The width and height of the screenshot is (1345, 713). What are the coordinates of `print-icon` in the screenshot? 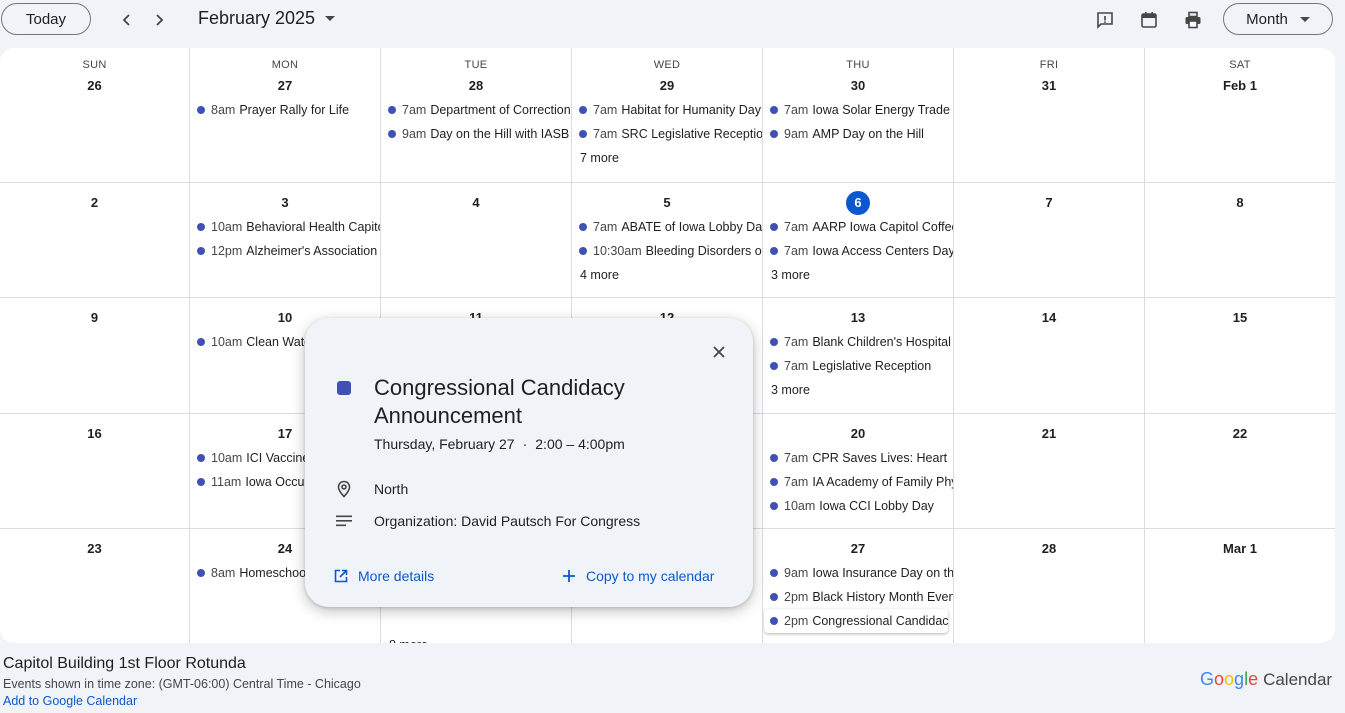 It's located at (1193, 20).